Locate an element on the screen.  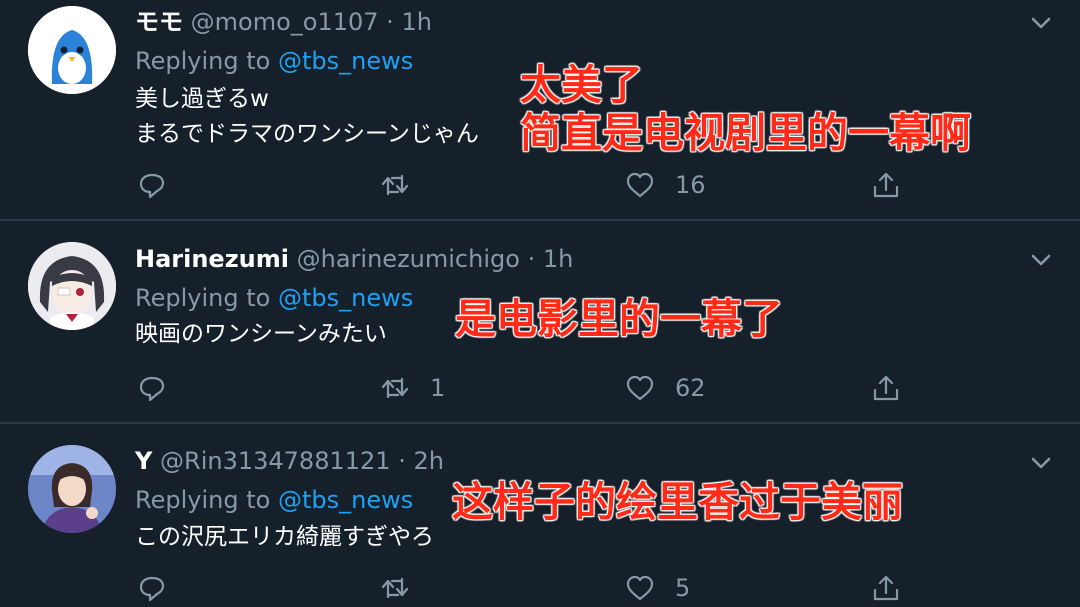
like-button: 5 is located at coordinates (657, 588).